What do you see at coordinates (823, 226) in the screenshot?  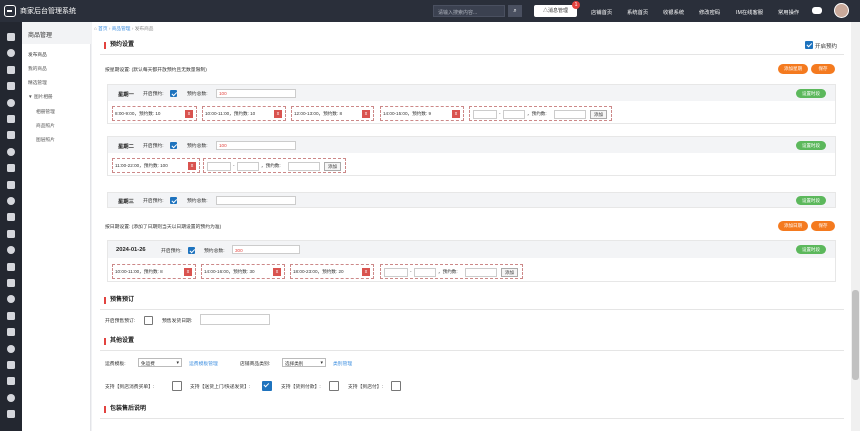 I see `save-date-button: 保存` at bounding box center [823, 226].